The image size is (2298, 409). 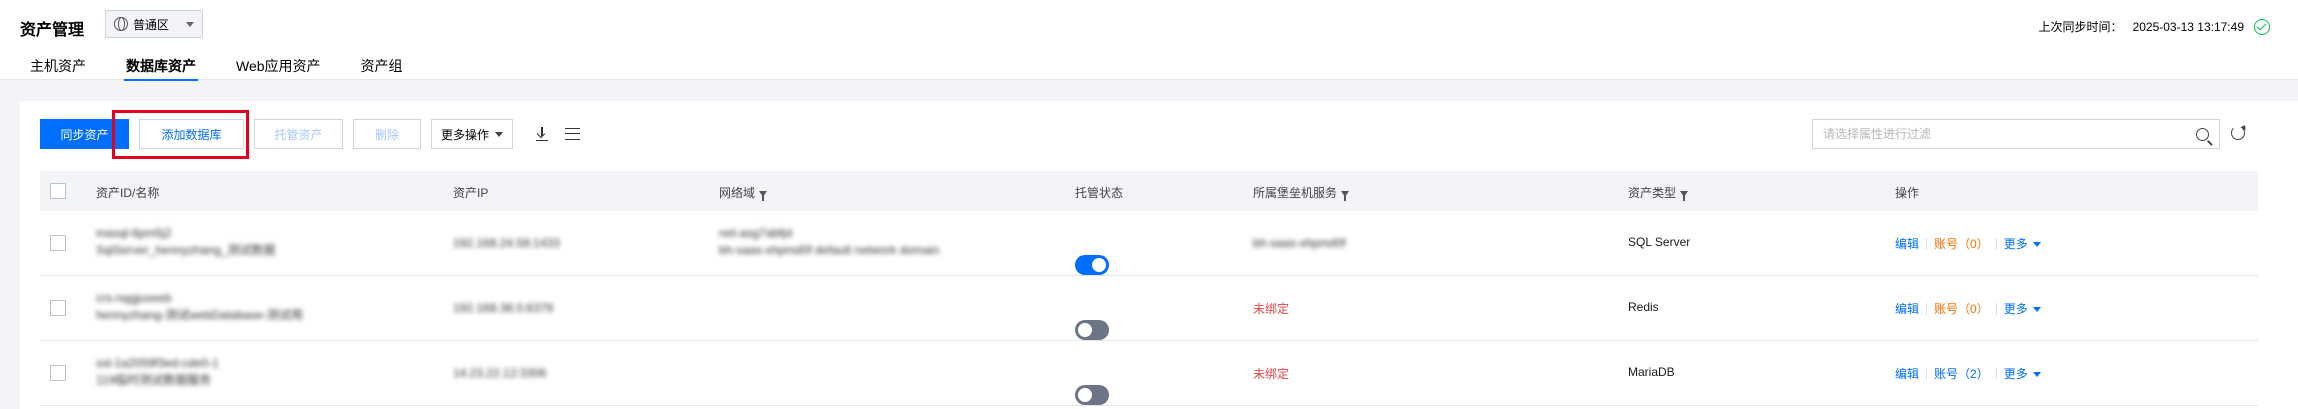 I want to click on delete-button: 删除, so click(x=387, y=134).